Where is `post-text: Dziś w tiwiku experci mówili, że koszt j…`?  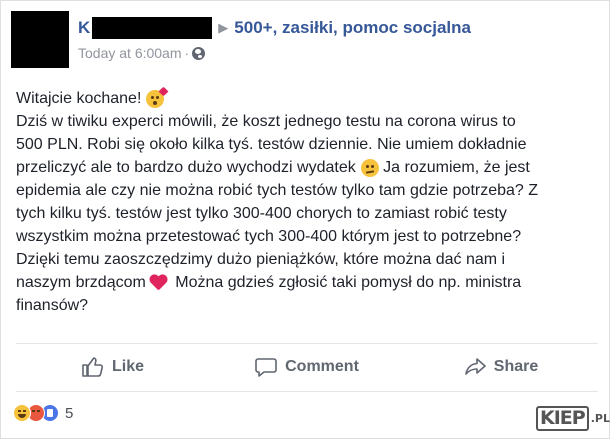
post-text: Dziś w tiwiku experci mówili, że koszt j… is located at coordinates (266, 121).